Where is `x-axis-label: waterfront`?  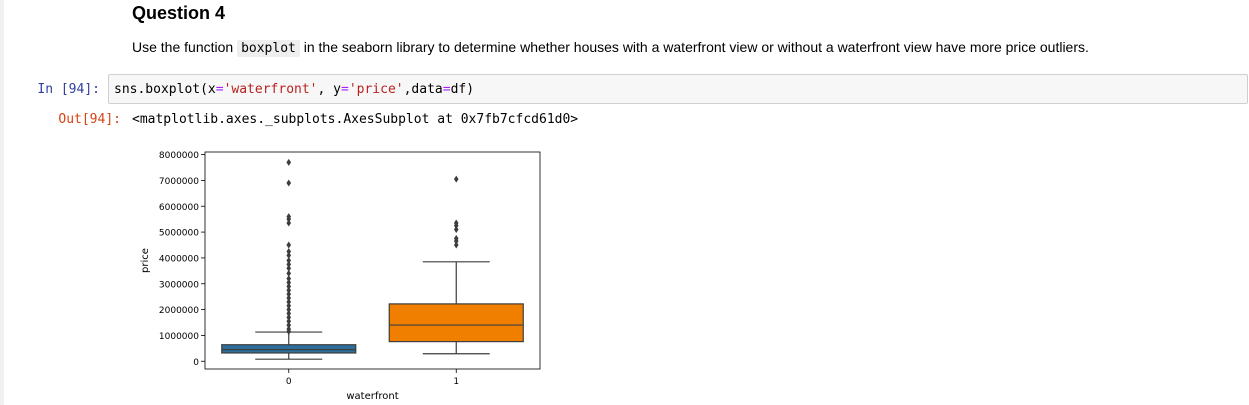 x-axis-label: waterfront is located at coordinates (372, 396).